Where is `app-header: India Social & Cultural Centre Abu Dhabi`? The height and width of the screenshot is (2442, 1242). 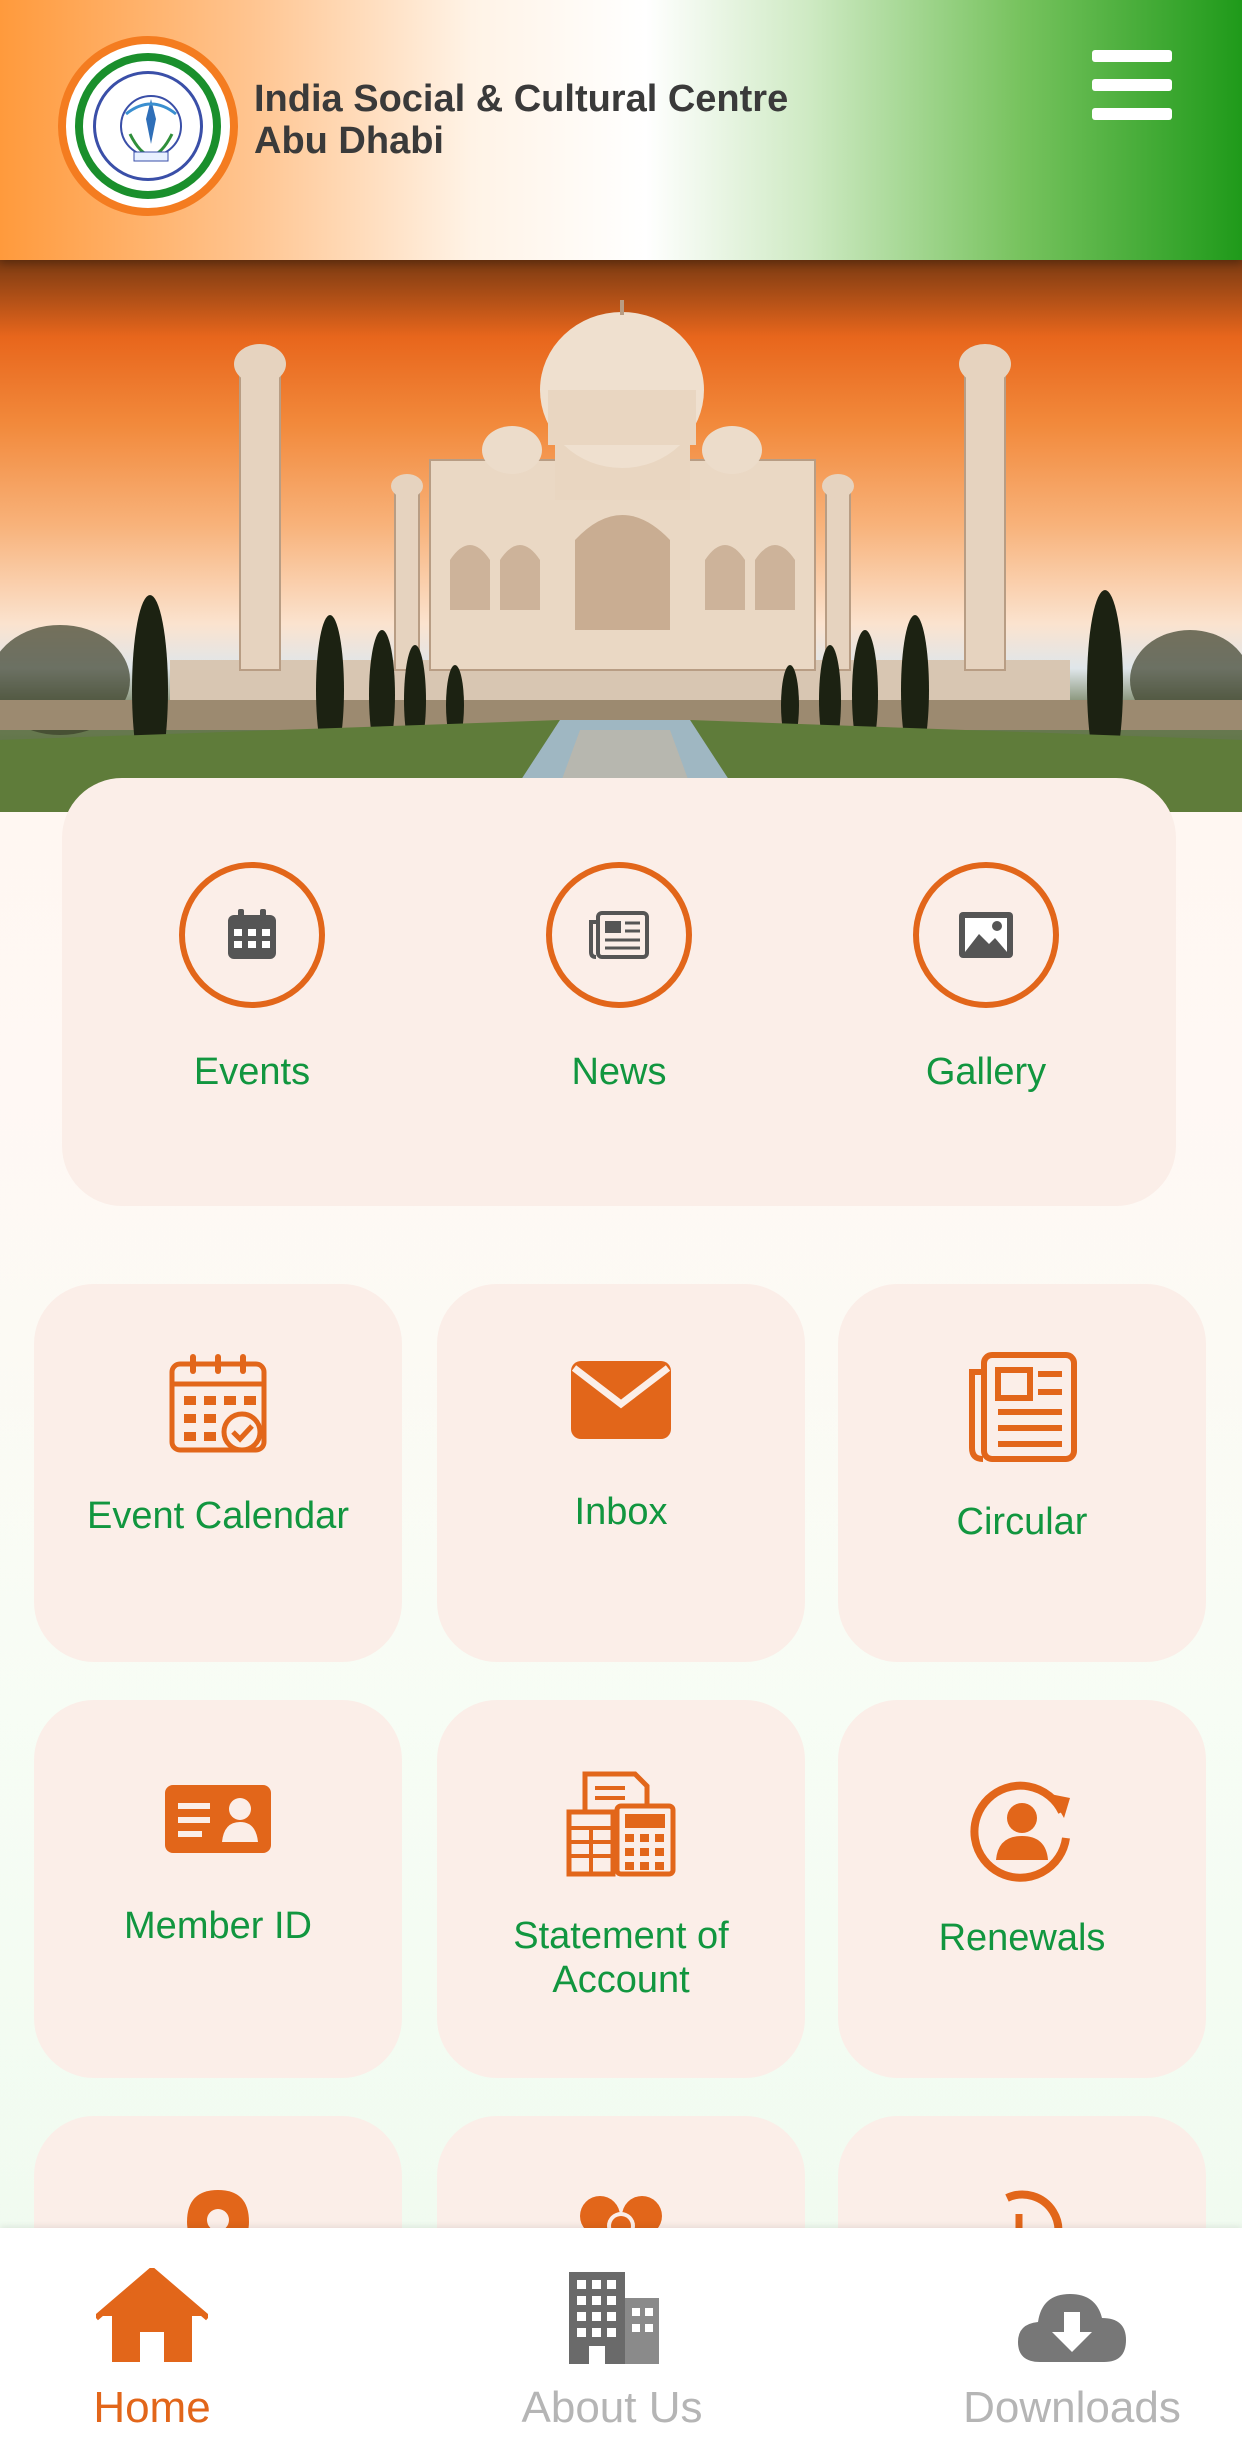
app-header: India Social & Cultural Centre Abu Dhabi is located at coordinates (621, 130).